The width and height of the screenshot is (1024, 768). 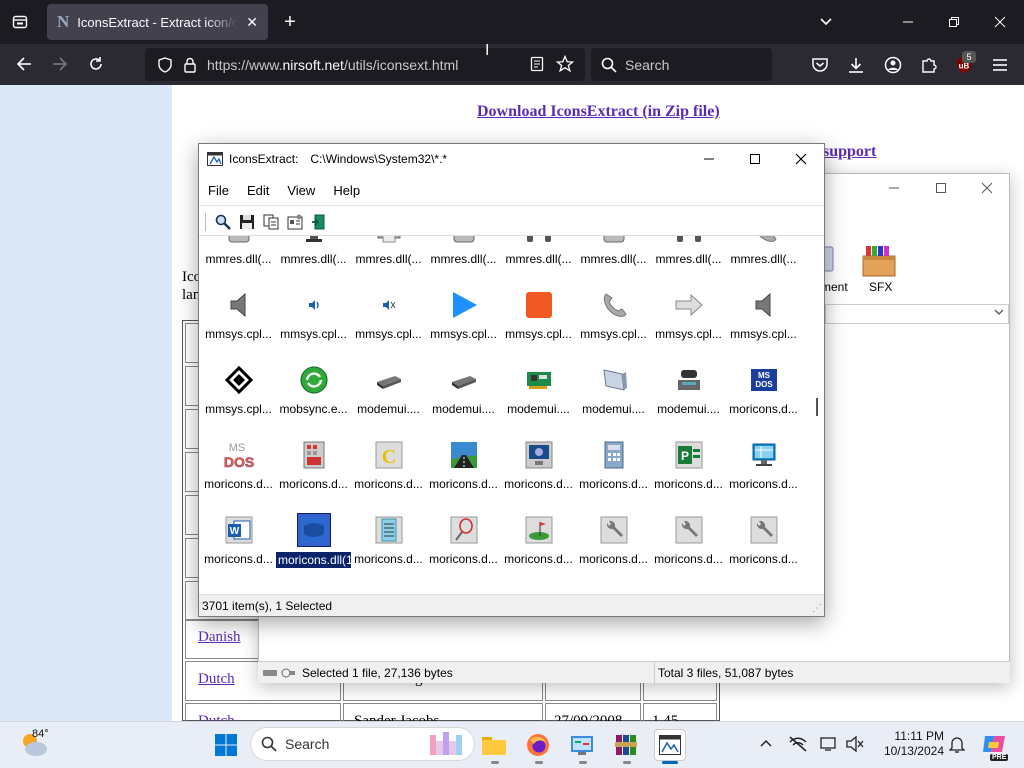 I want to click on copy-icon, so click(x=271, y=222).